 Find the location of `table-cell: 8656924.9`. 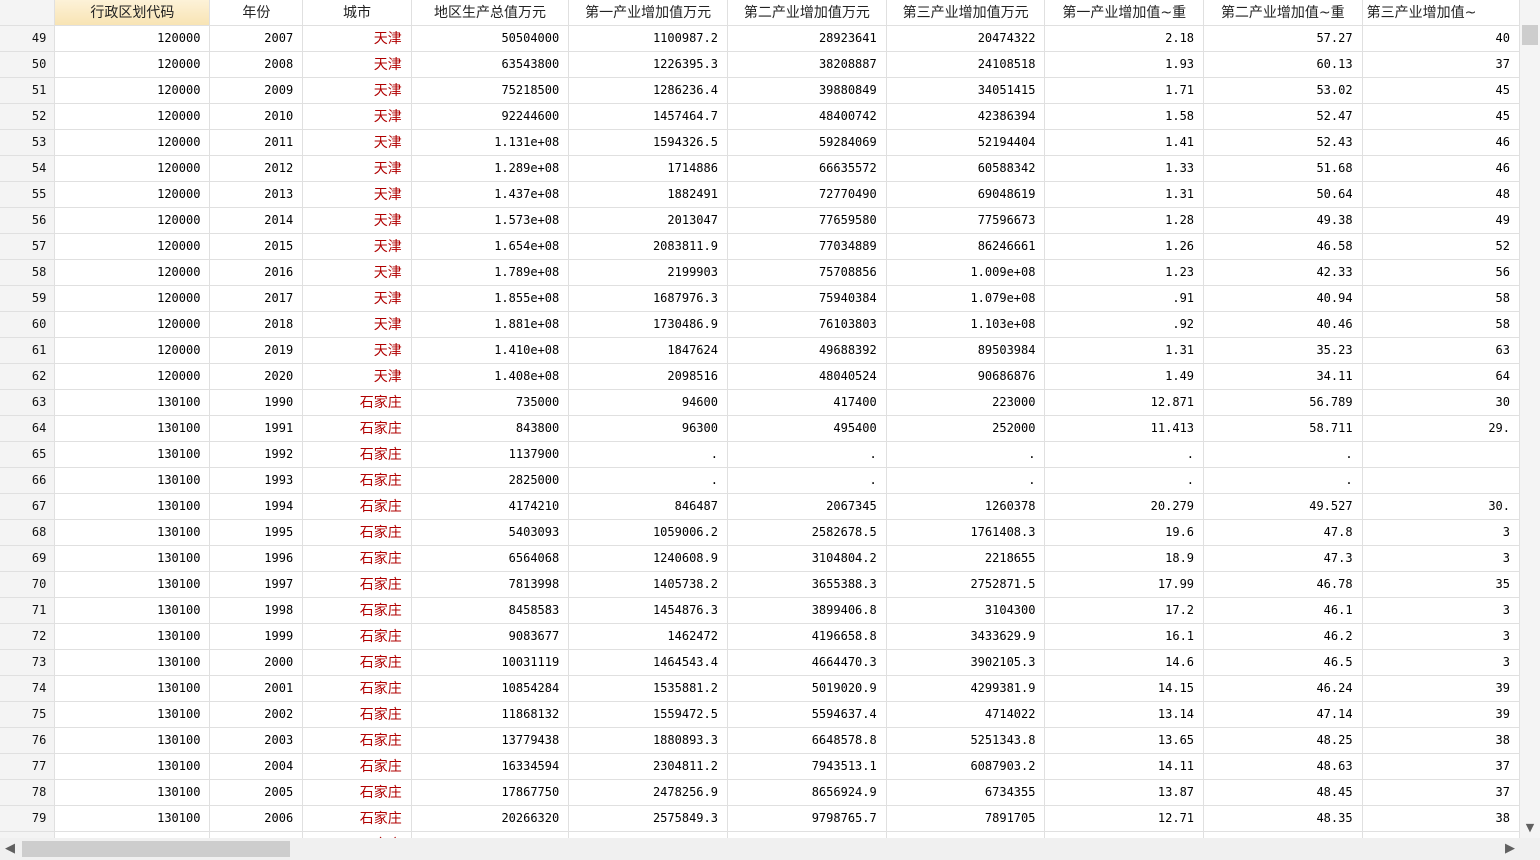

table-cell: 8656924.9 is located at coordinates (807, 792).